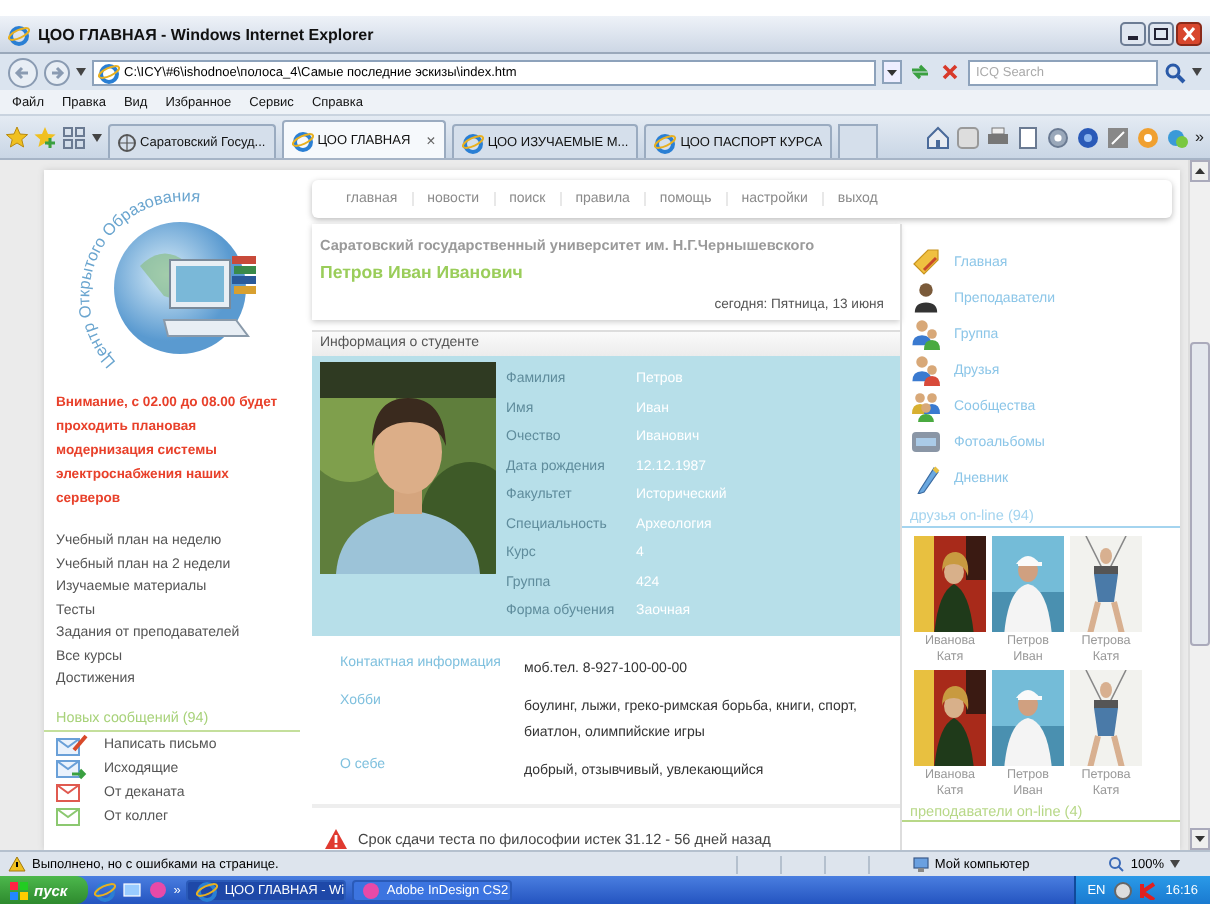  What do you see at coordinates (72, 744) in the screenshot?
I see `envelope-pencil-icon` at bounding box center [72, 744].